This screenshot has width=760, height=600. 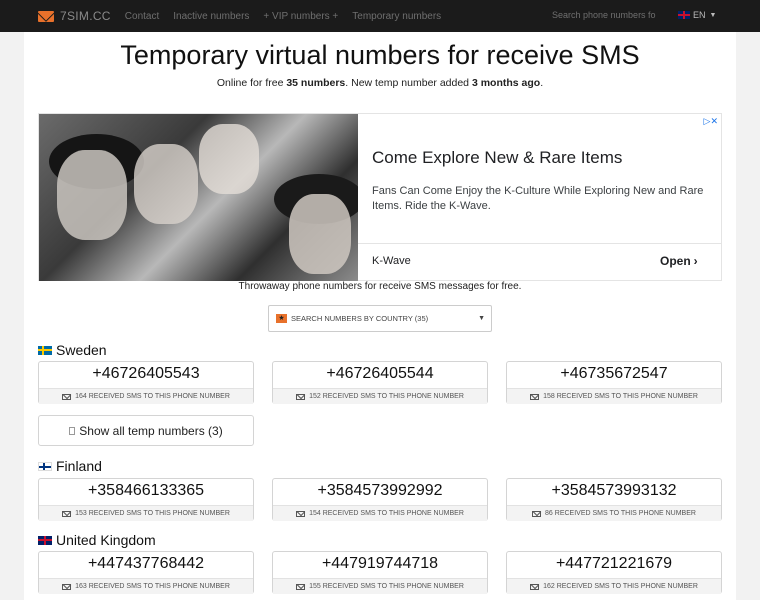 I want to click on phone-number: +358466133365, so click(x=146, y=491).